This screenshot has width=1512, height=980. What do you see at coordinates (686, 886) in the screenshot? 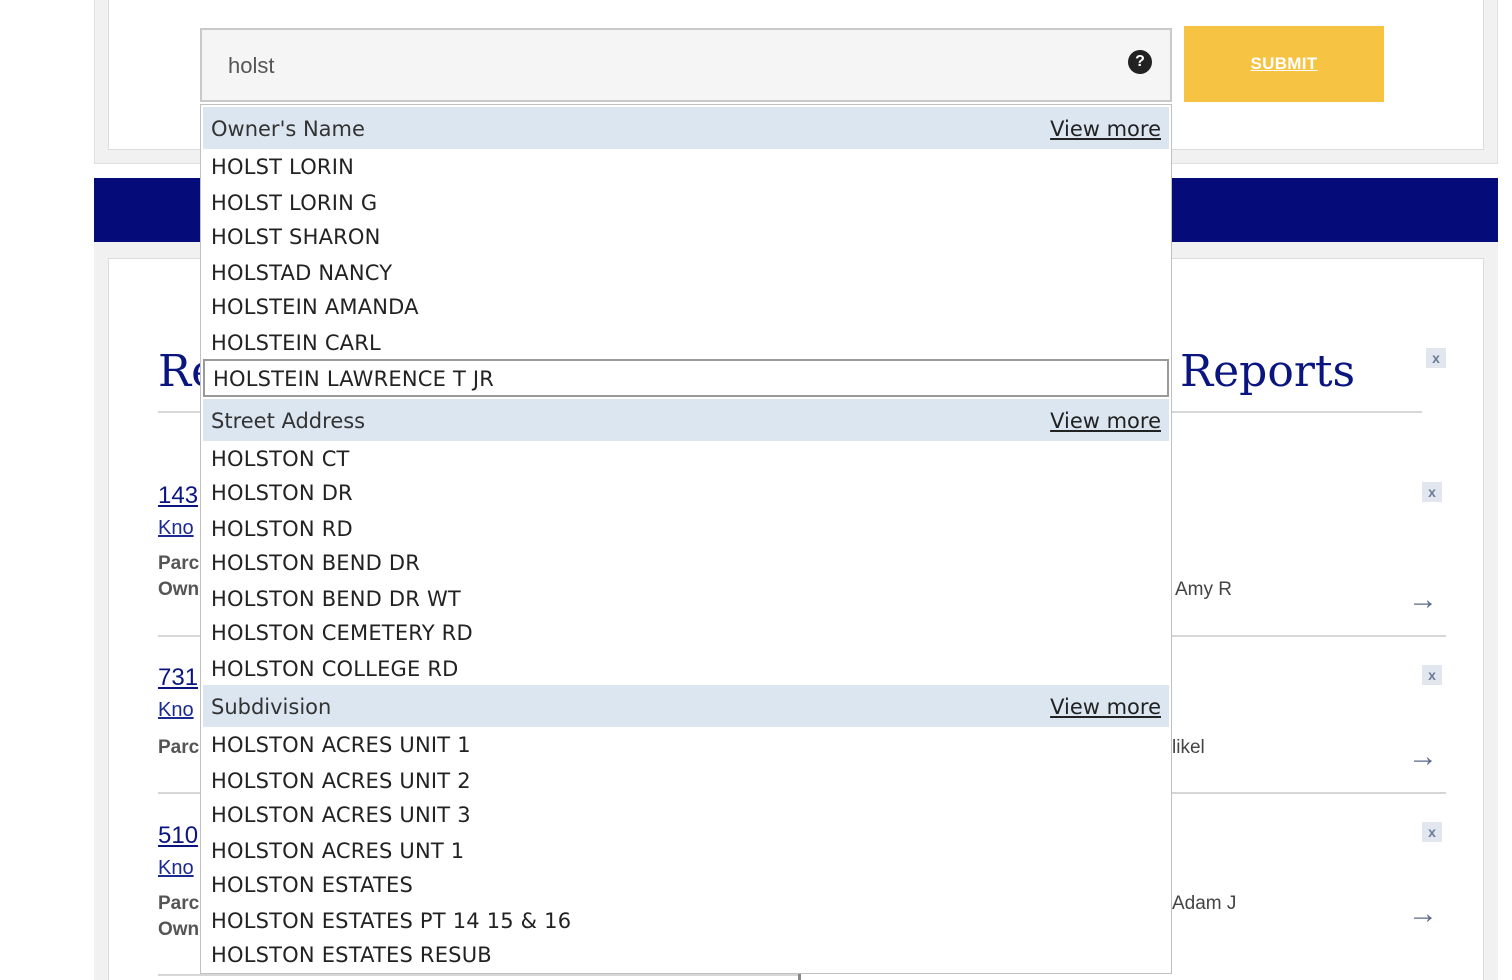
I see `suggestion-item: HOLSTON ESTATES` at bounding box center [686, 886].